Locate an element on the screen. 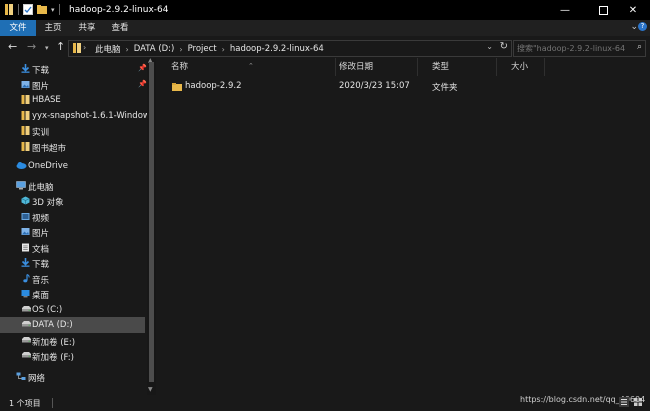 The image size is (650, 411). tab-home: 主页 is located at coordinates (53, 28).